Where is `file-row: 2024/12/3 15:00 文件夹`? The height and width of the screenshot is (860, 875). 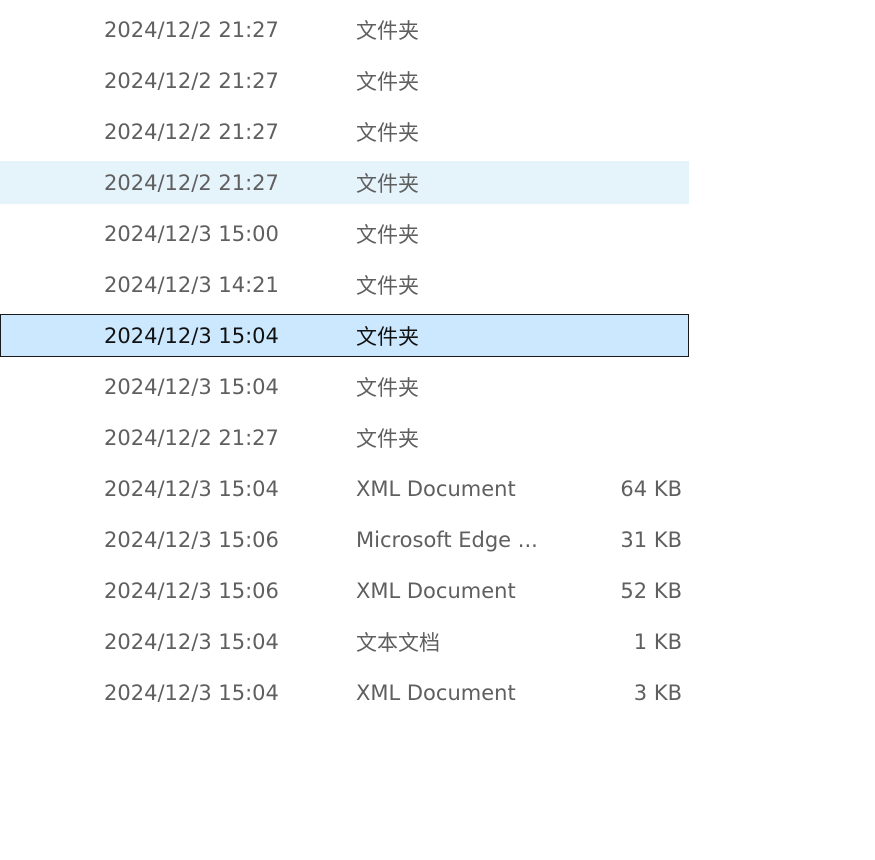 file-row: 2024/12/3 15:00 文件夹 is located at coordinates (344, 233).